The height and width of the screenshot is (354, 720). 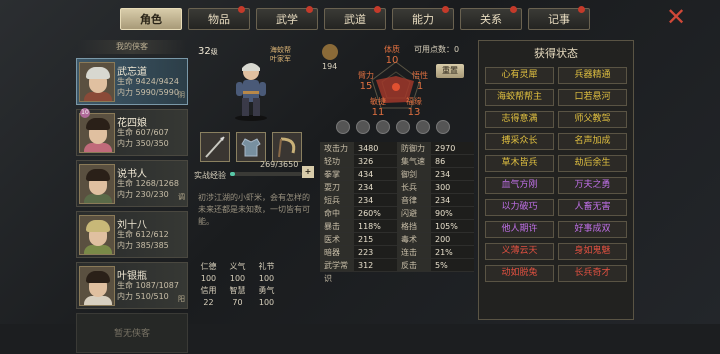 What do you see at coordinates (237, 290) in the screenshot?
I see `virtue-label: 智慧` at bounding box center [237, 290].